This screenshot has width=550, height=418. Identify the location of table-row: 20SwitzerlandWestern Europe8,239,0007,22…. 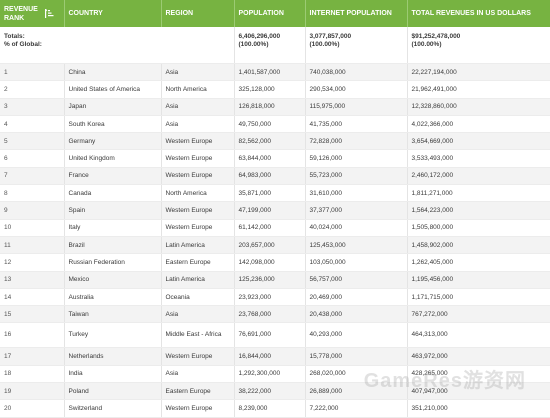
(275, 408).